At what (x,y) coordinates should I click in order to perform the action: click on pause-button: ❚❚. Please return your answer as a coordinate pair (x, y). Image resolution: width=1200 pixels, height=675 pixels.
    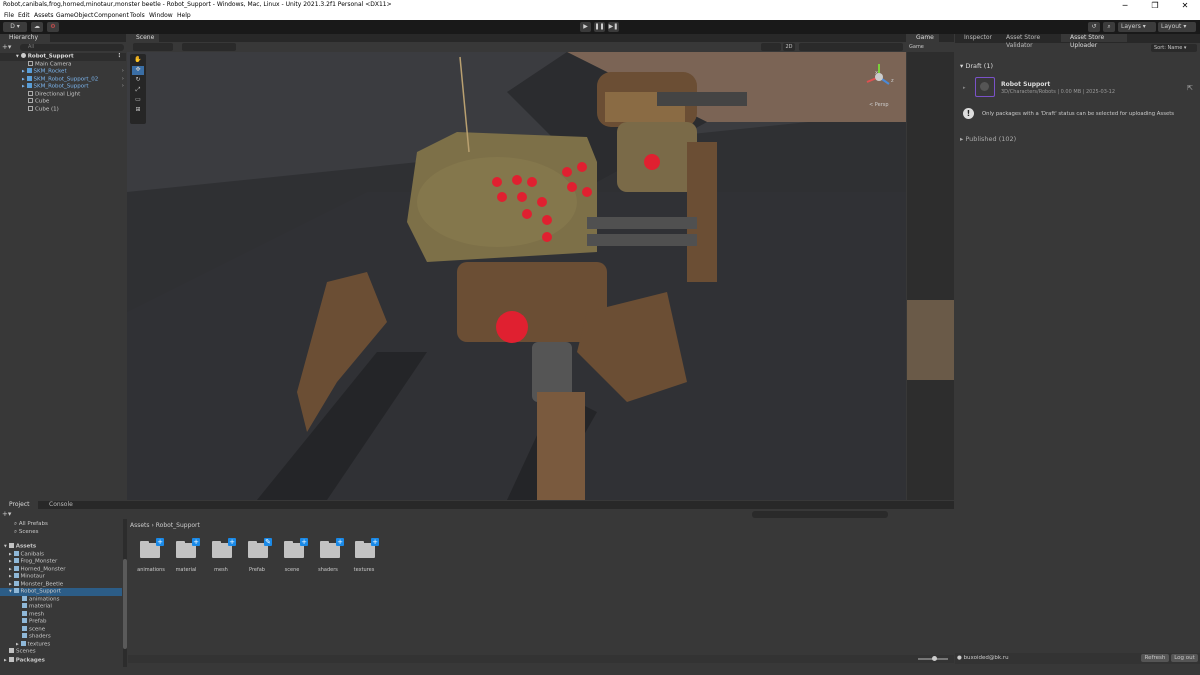
    Looking at the image, I should click on (599, 27).